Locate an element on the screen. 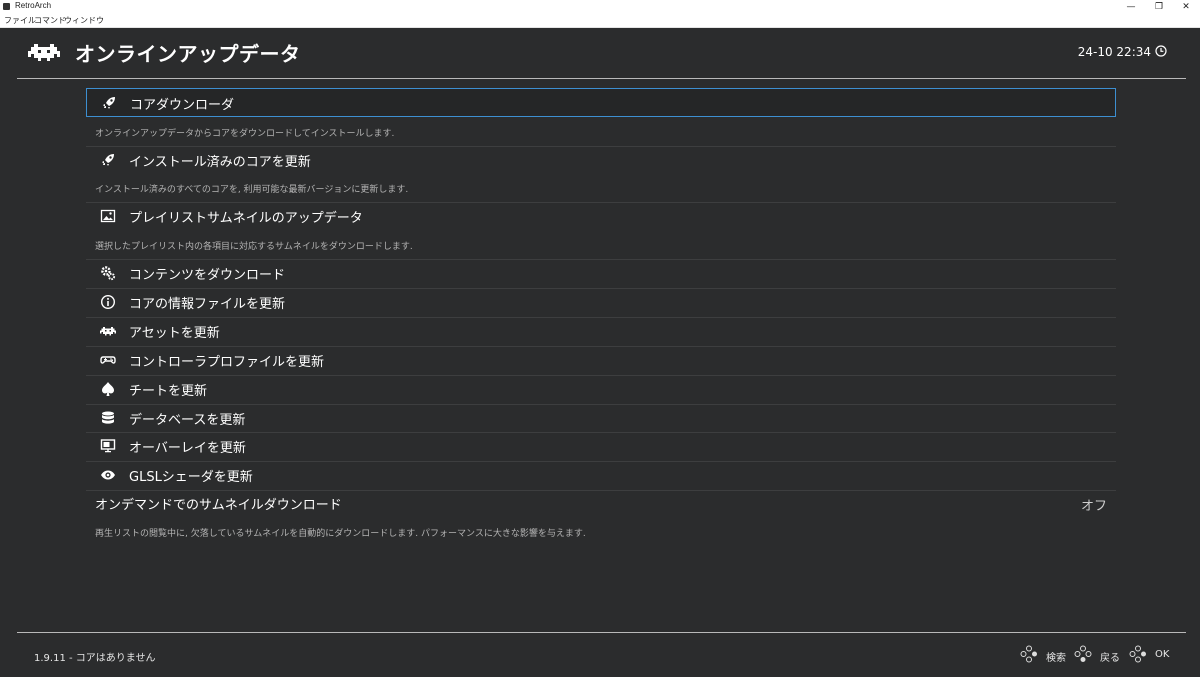 Image resolution: width=1200 pixels, height=677 pixels. header-divider is located at coordinates (601, 78).